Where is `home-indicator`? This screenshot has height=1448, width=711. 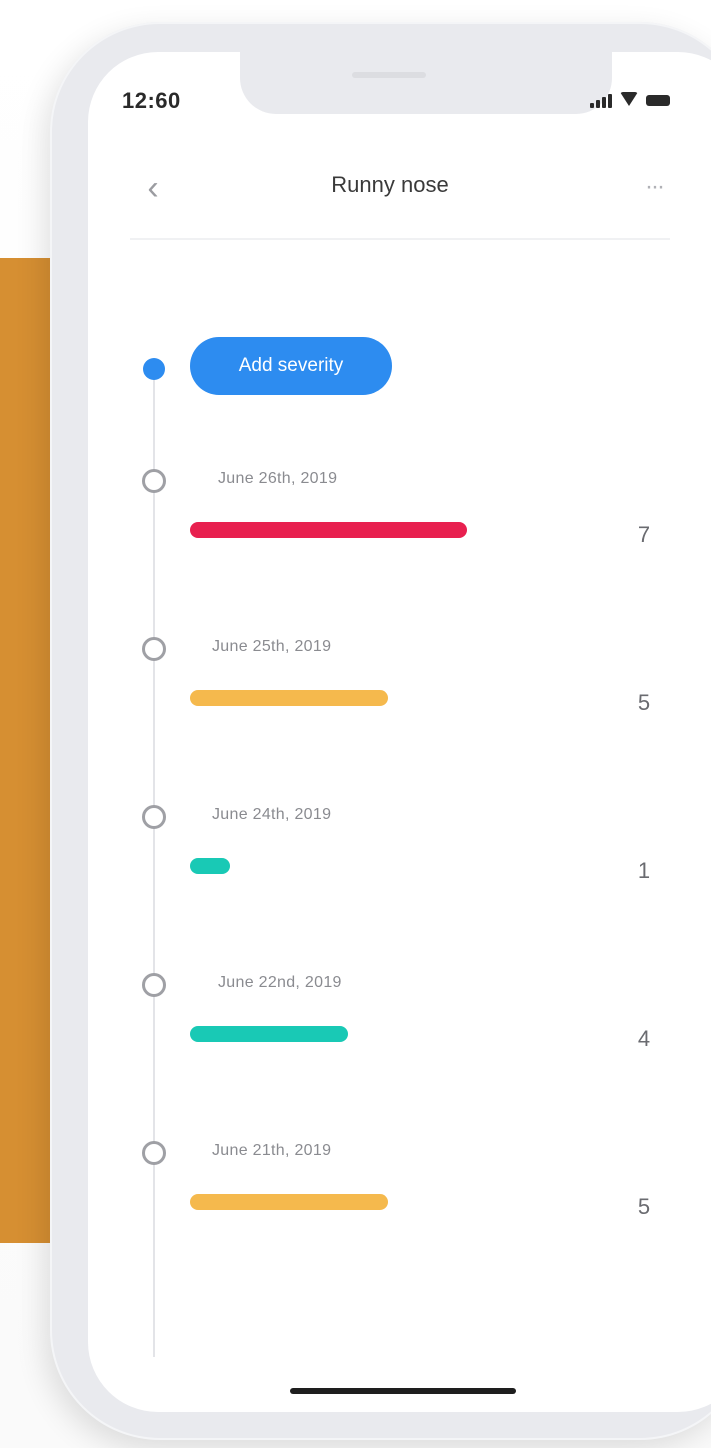
home-indicator is located at coordinates (403, 1391).